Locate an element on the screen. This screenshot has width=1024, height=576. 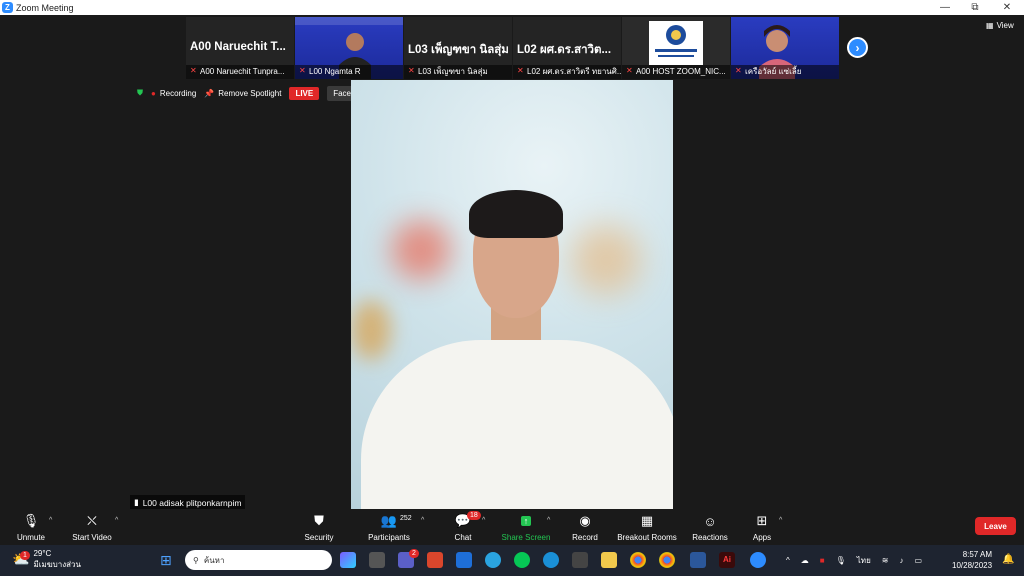
line-app-icon is located at coordinates (522, 560).